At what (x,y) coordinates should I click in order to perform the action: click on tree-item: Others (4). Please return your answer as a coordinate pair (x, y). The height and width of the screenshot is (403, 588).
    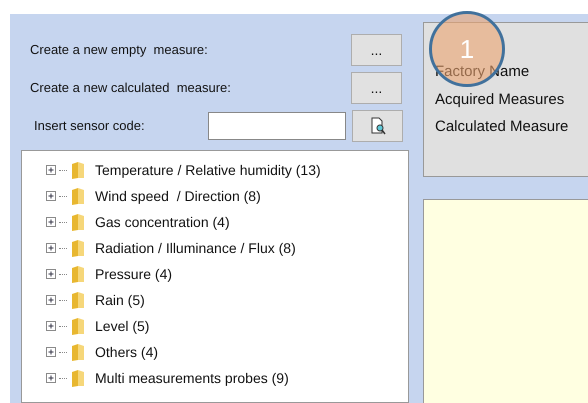
    Looking at the image, I should click on (126, 352).